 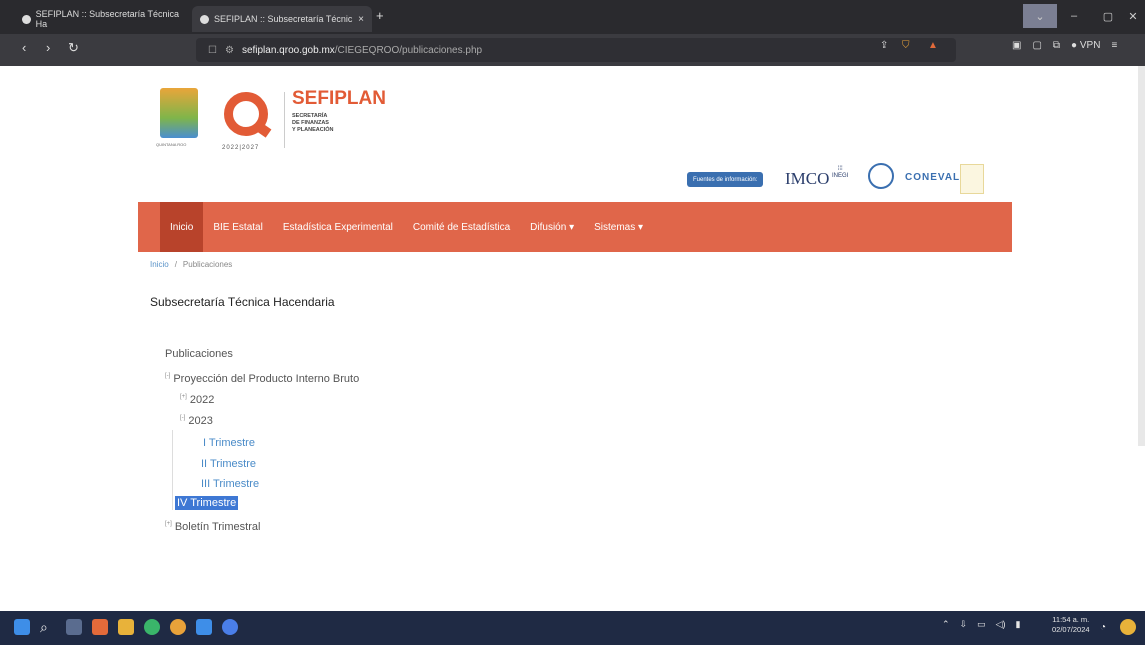 What do you see at coordinates (1128, 627) in the screenshot?
I see `weather-icon` at bounding box center [1128, 627].